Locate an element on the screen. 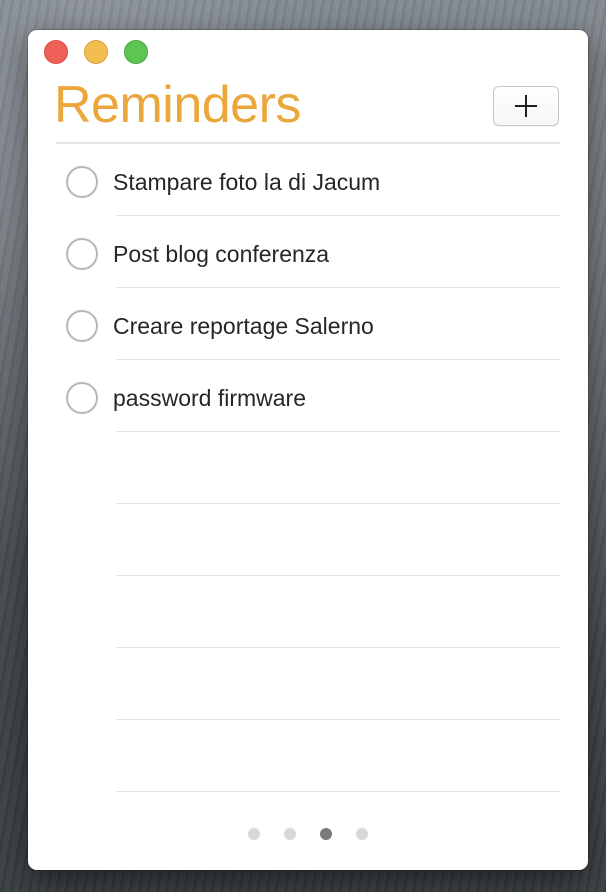  plus-icon is located at coordinates (526, 106).